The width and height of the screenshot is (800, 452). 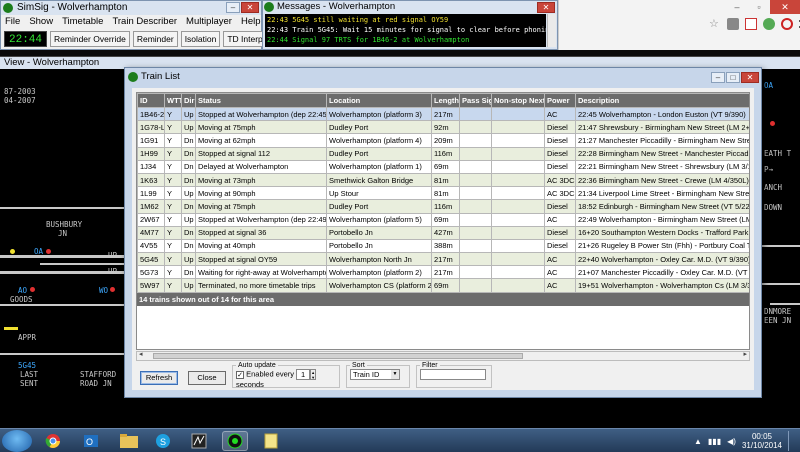 What do you see at coordinates (82, 21) in the screenshot?
I see `menu-timetable: Timetable` at bounding box center [82, 21].